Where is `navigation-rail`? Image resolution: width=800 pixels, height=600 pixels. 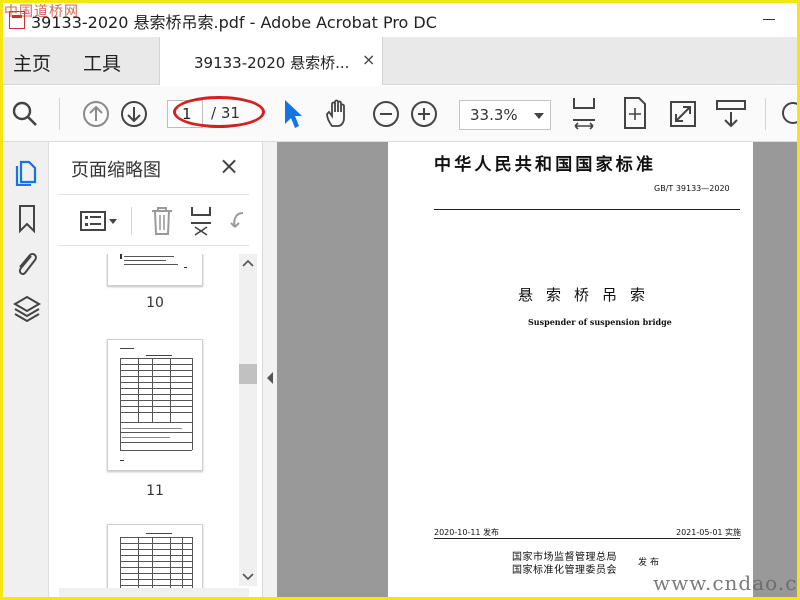 navigation-rail is located at coordinates (26, 369).